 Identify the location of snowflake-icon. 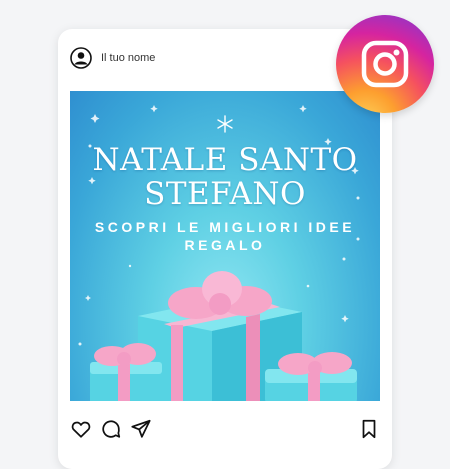
(225, 124).